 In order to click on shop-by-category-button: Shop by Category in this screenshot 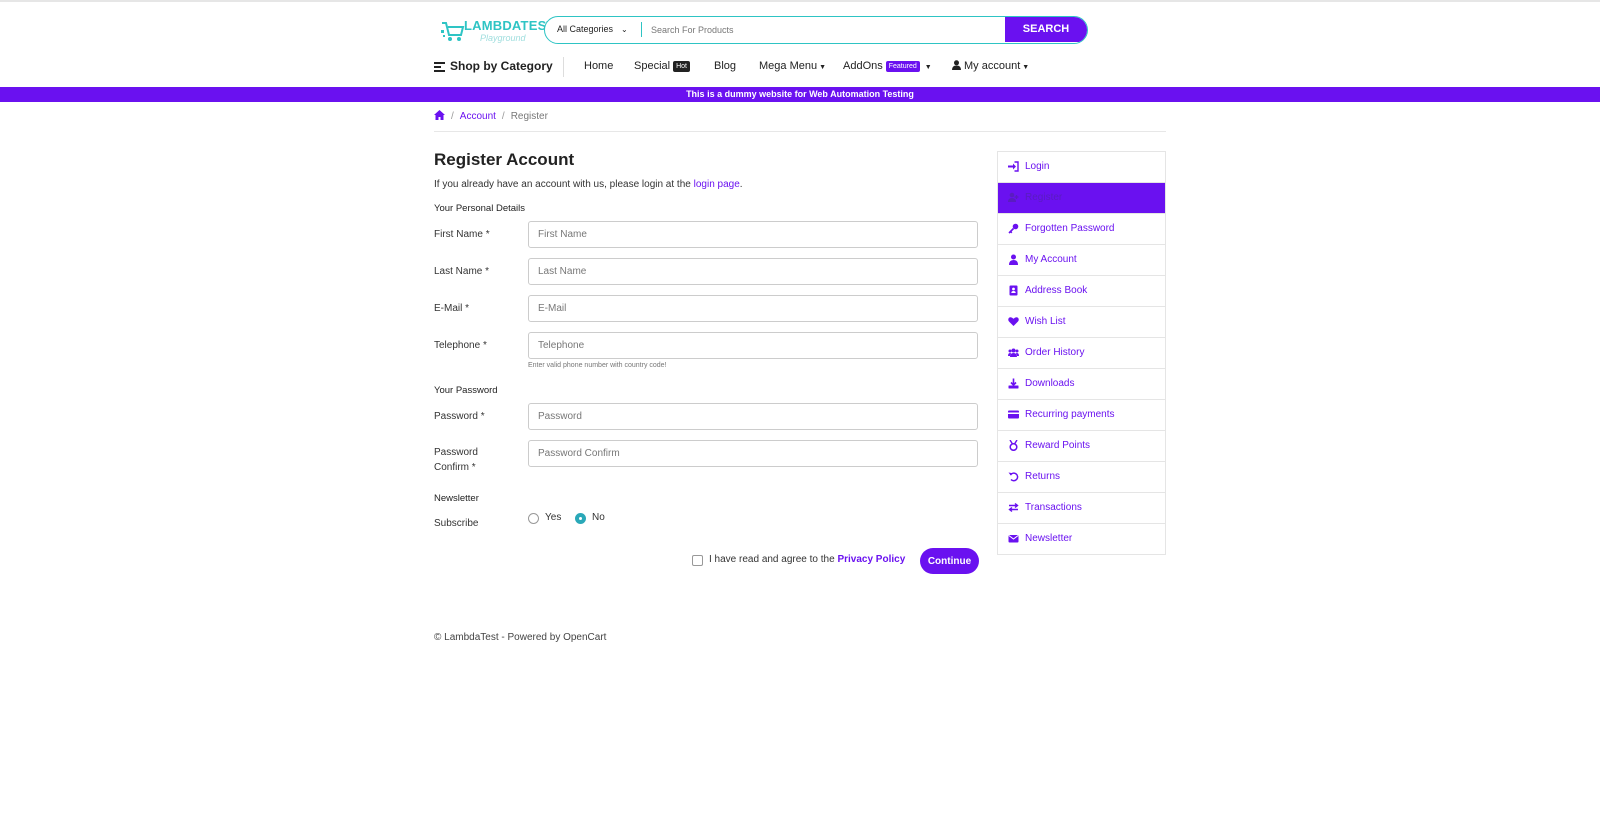, I will do `click(493, 66)`.